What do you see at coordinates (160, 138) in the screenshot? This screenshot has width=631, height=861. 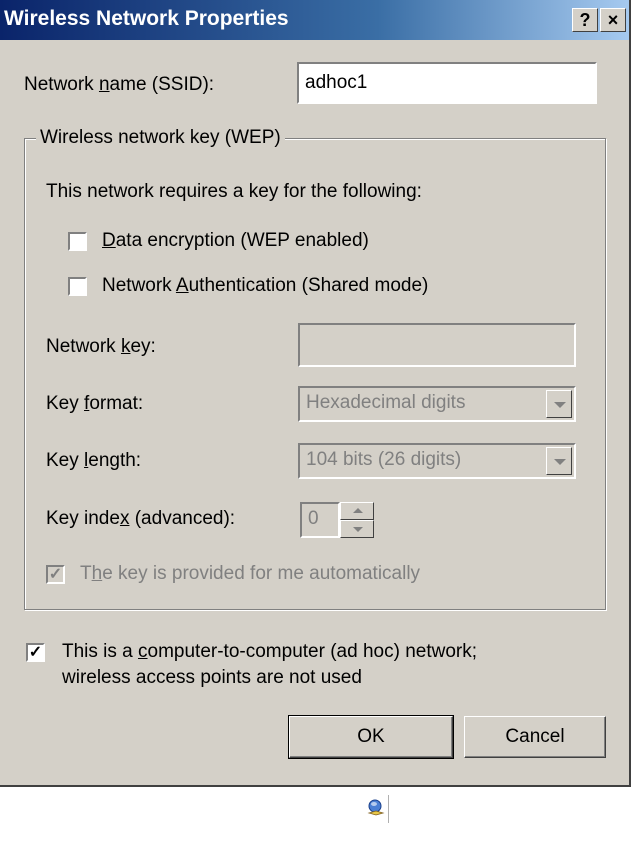 I see `wep-group-legend: Wireless network key (WEP)` at bounding box center [160, 138].